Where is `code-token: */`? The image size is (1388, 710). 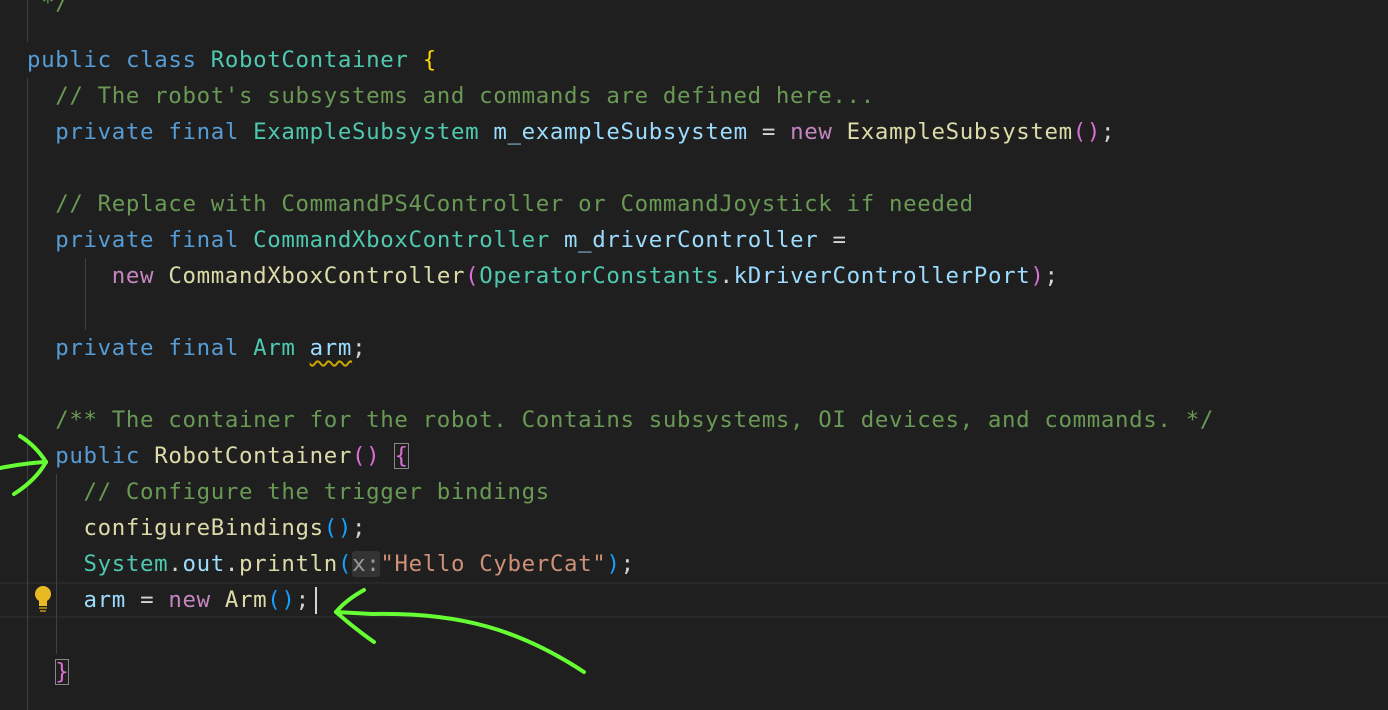
code-token: */ is located at coordinates (48, 8).